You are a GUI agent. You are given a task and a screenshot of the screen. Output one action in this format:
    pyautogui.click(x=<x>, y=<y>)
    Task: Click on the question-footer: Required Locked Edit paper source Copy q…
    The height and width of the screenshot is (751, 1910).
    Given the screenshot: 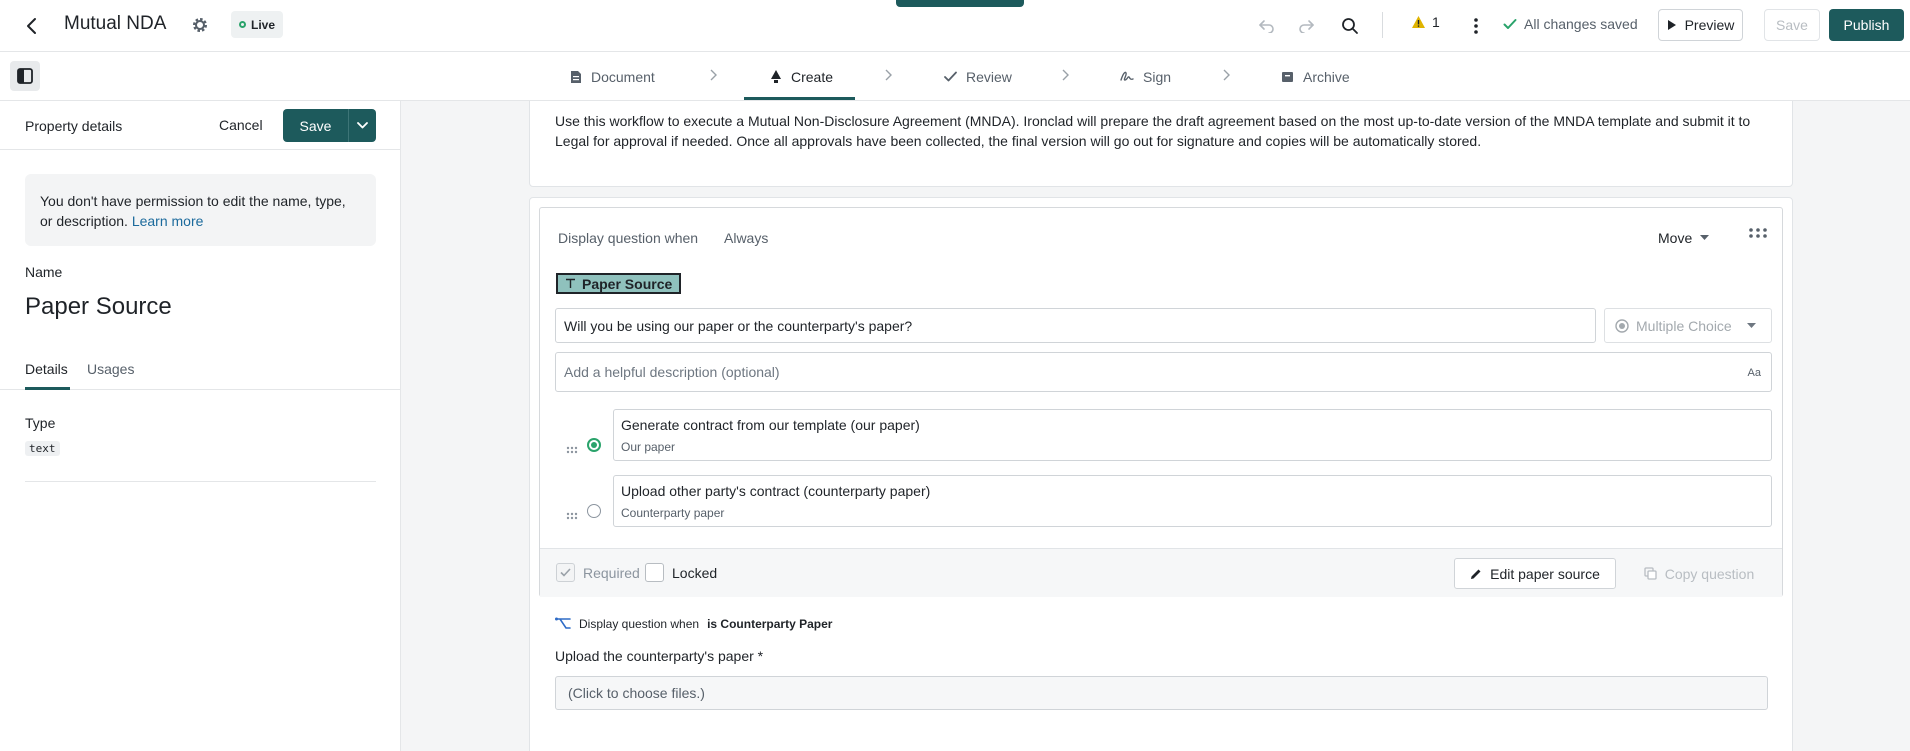 What is the action you would take?
    pyautogui.click(x=1161, y=572)
    